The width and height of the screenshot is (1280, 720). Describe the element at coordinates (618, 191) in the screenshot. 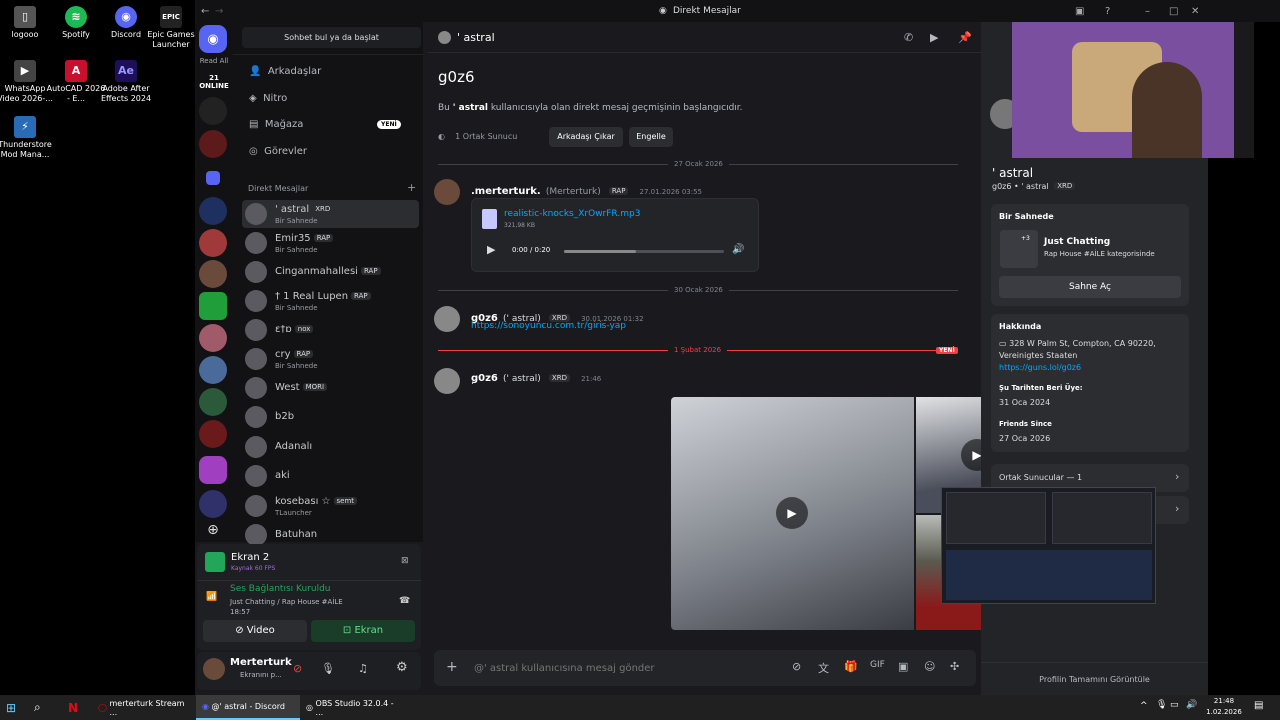

I see `clan-tag: RAP` at that location.